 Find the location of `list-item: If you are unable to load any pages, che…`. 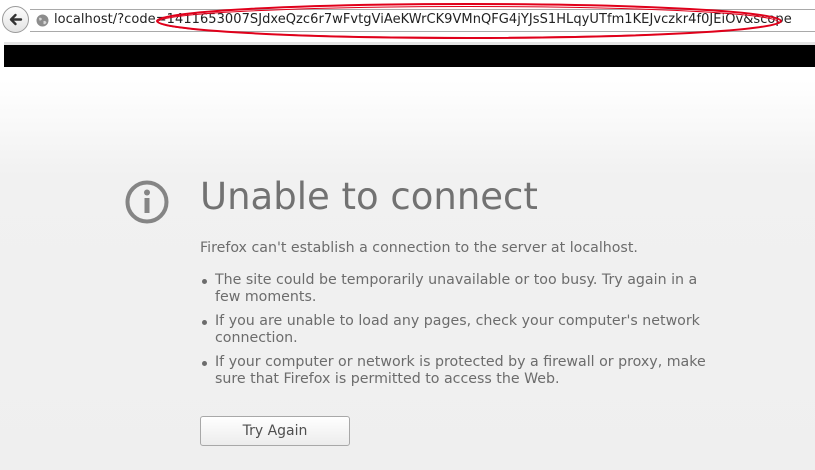

list-item: If you are unable to load any pages, che… is located at coordinates (460, 330).